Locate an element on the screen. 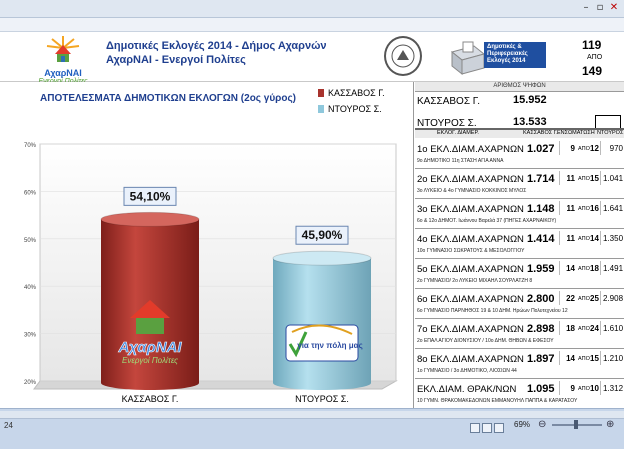 This screenshot has width=624, height=449. zoom-out-icon: ⊖ is located at coordinates (542, 424).